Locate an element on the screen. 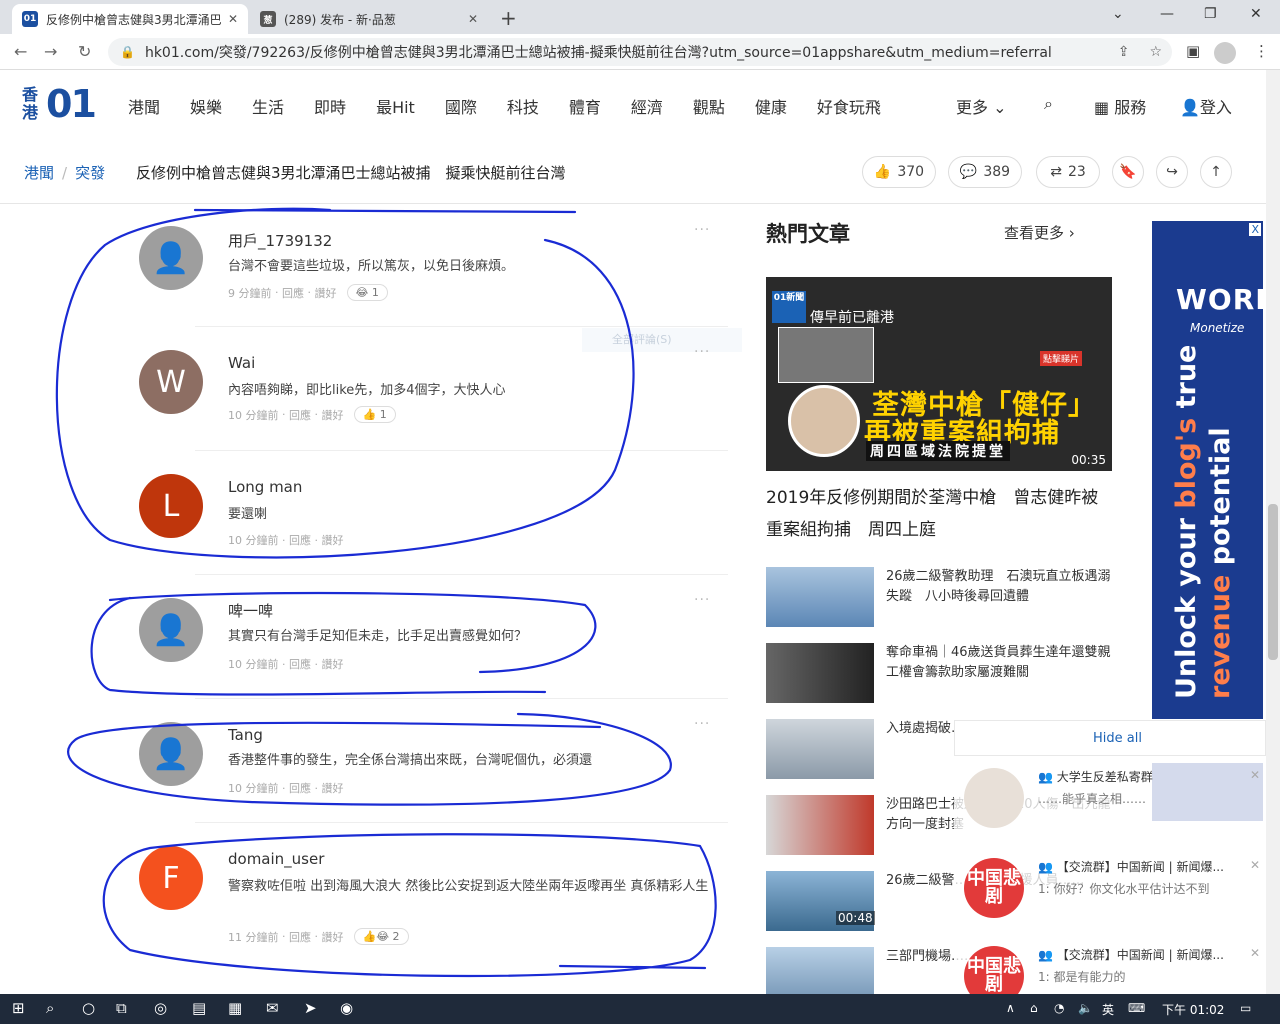 This screenshot has width=1280, height=1024. share-icon: ⇪ is located at coordinates (1124, 52).